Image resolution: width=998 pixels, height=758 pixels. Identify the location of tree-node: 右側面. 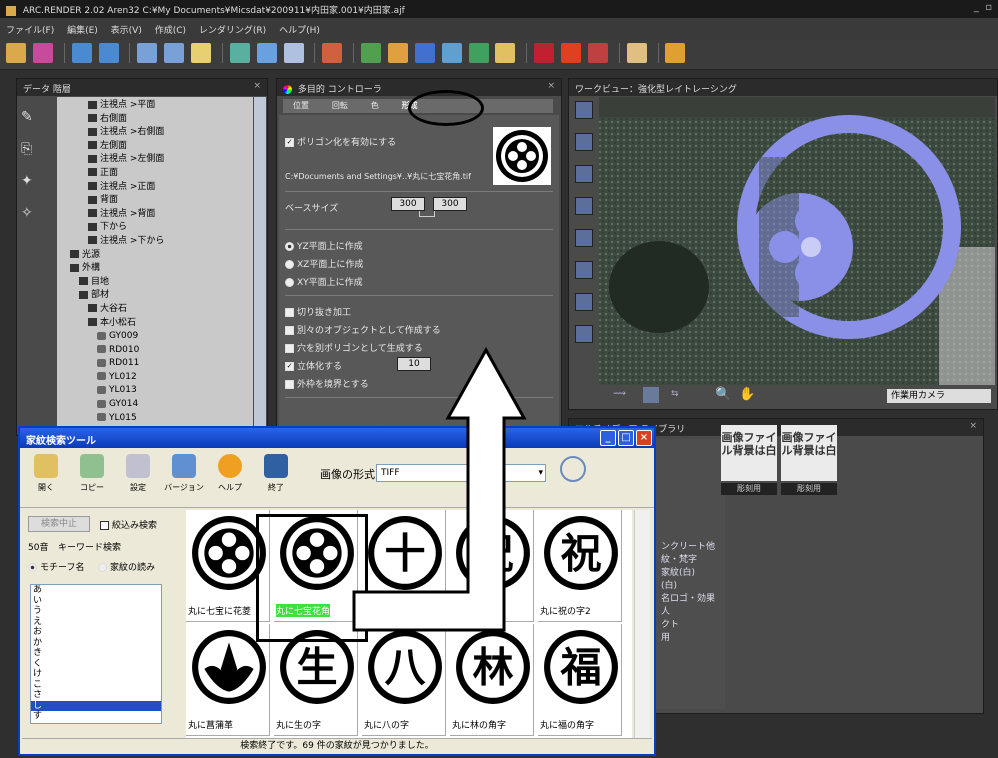
(155, 120).